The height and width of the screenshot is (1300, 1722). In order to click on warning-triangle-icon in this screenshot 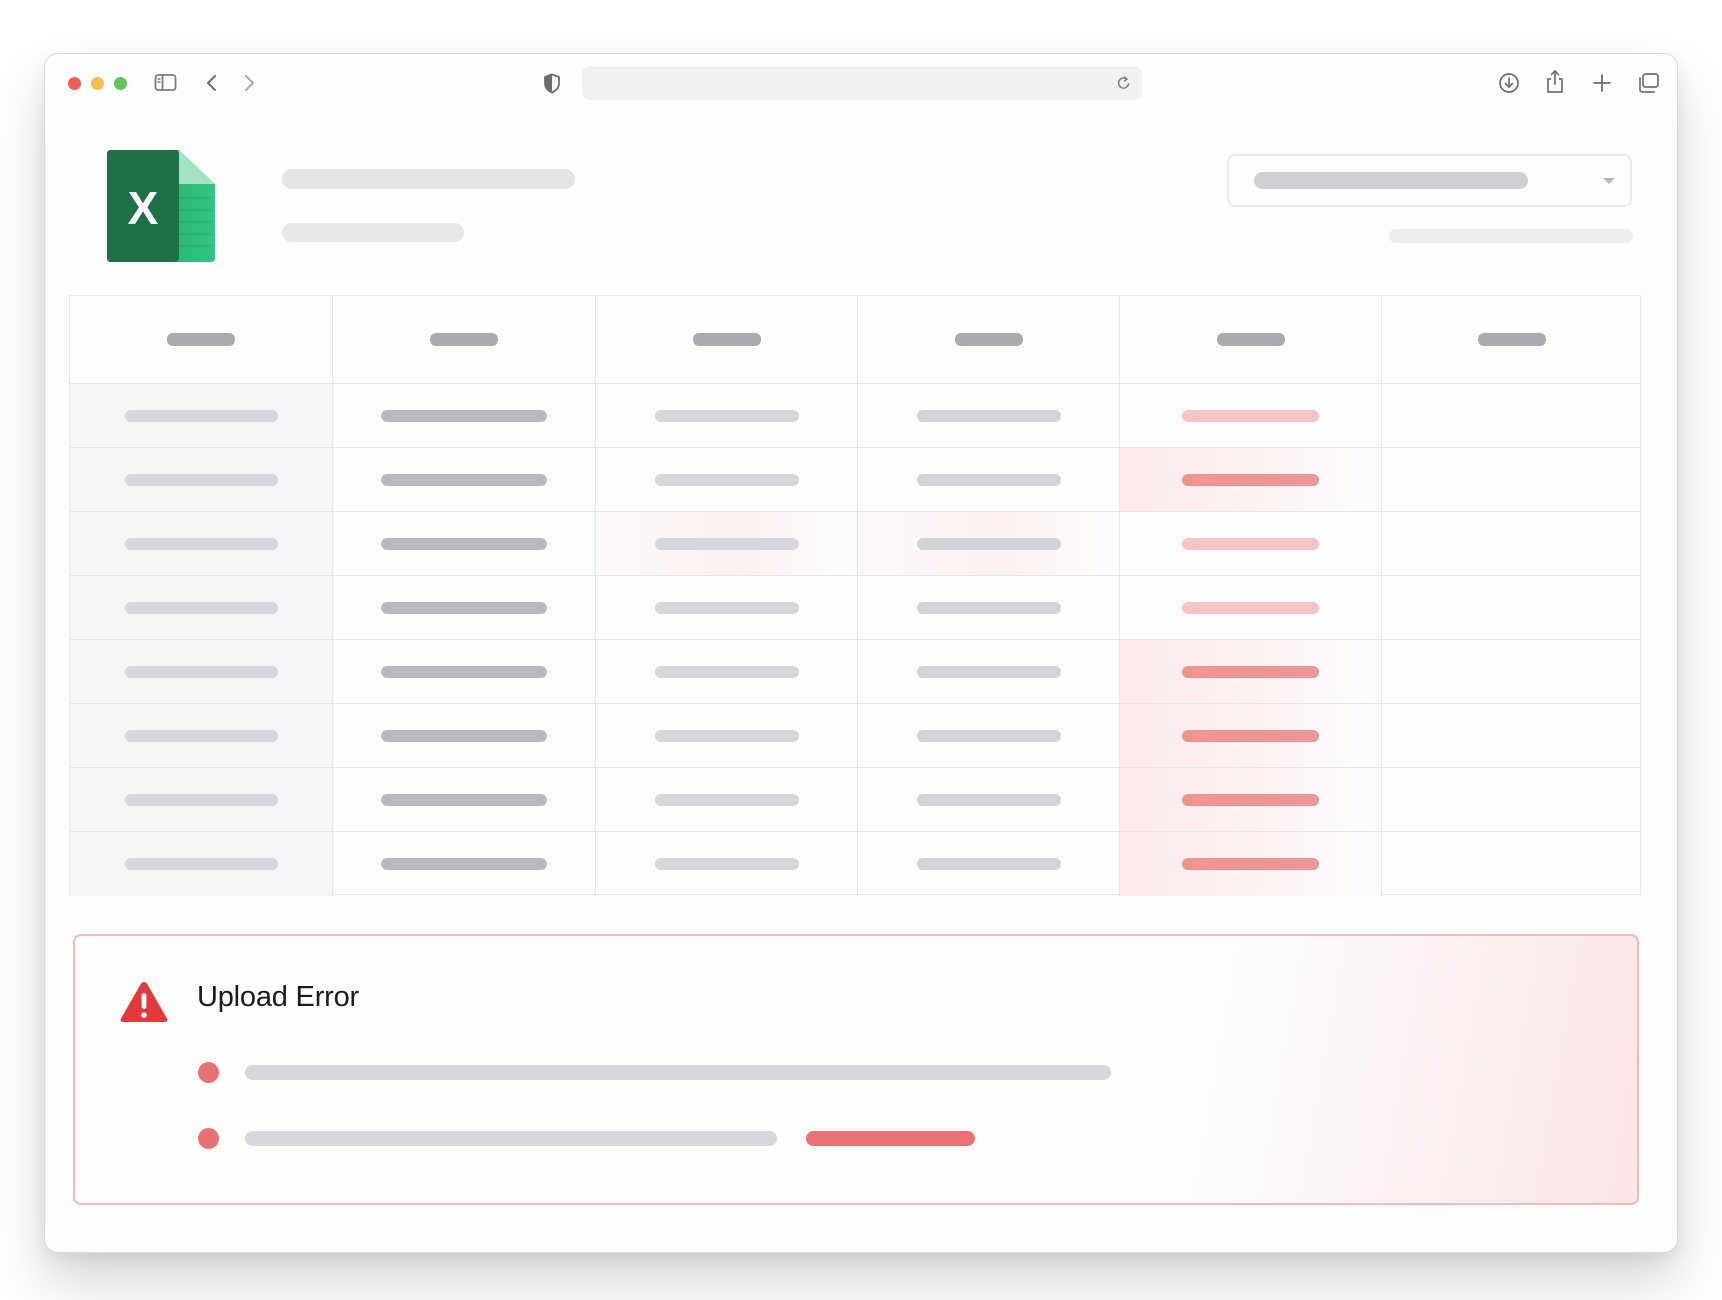, I will do `click(144, 1002)`.